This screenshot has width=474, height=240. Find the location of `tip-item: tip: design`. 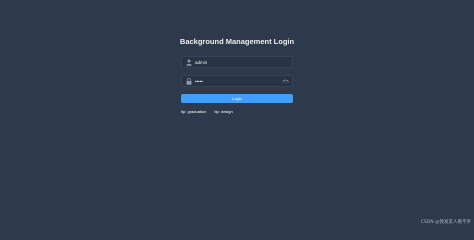

tip-item: tip: design is located at coordinates (224, 112).